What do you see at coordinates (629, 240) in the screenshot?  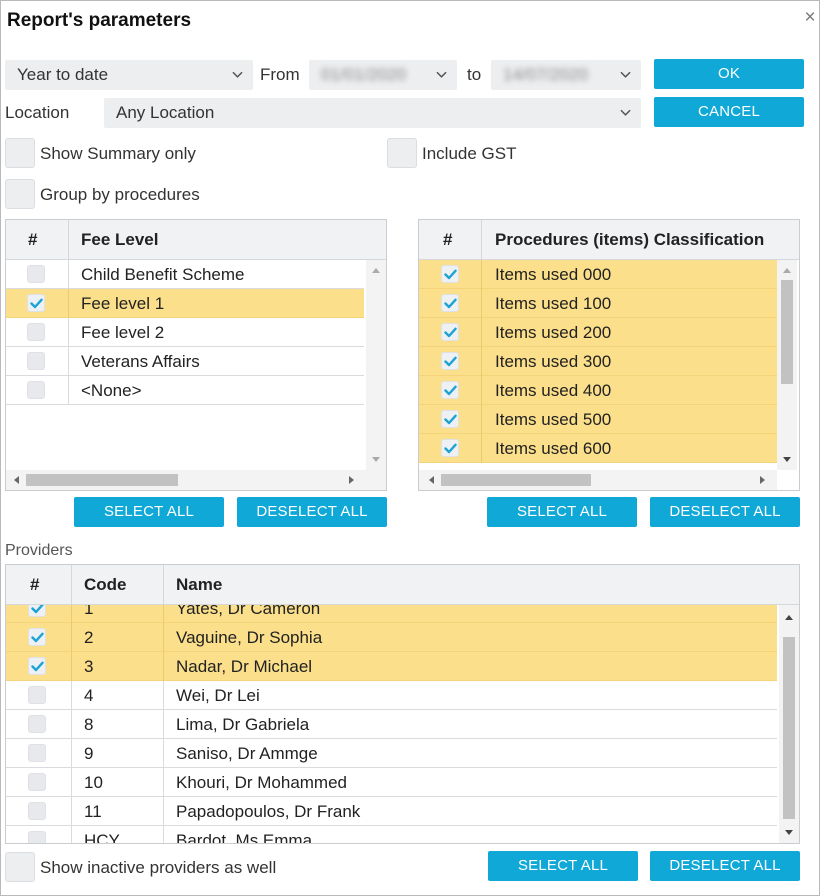 I see `column-header-procedures: Procedures (items) Classification` at bounding box center [629, 240].